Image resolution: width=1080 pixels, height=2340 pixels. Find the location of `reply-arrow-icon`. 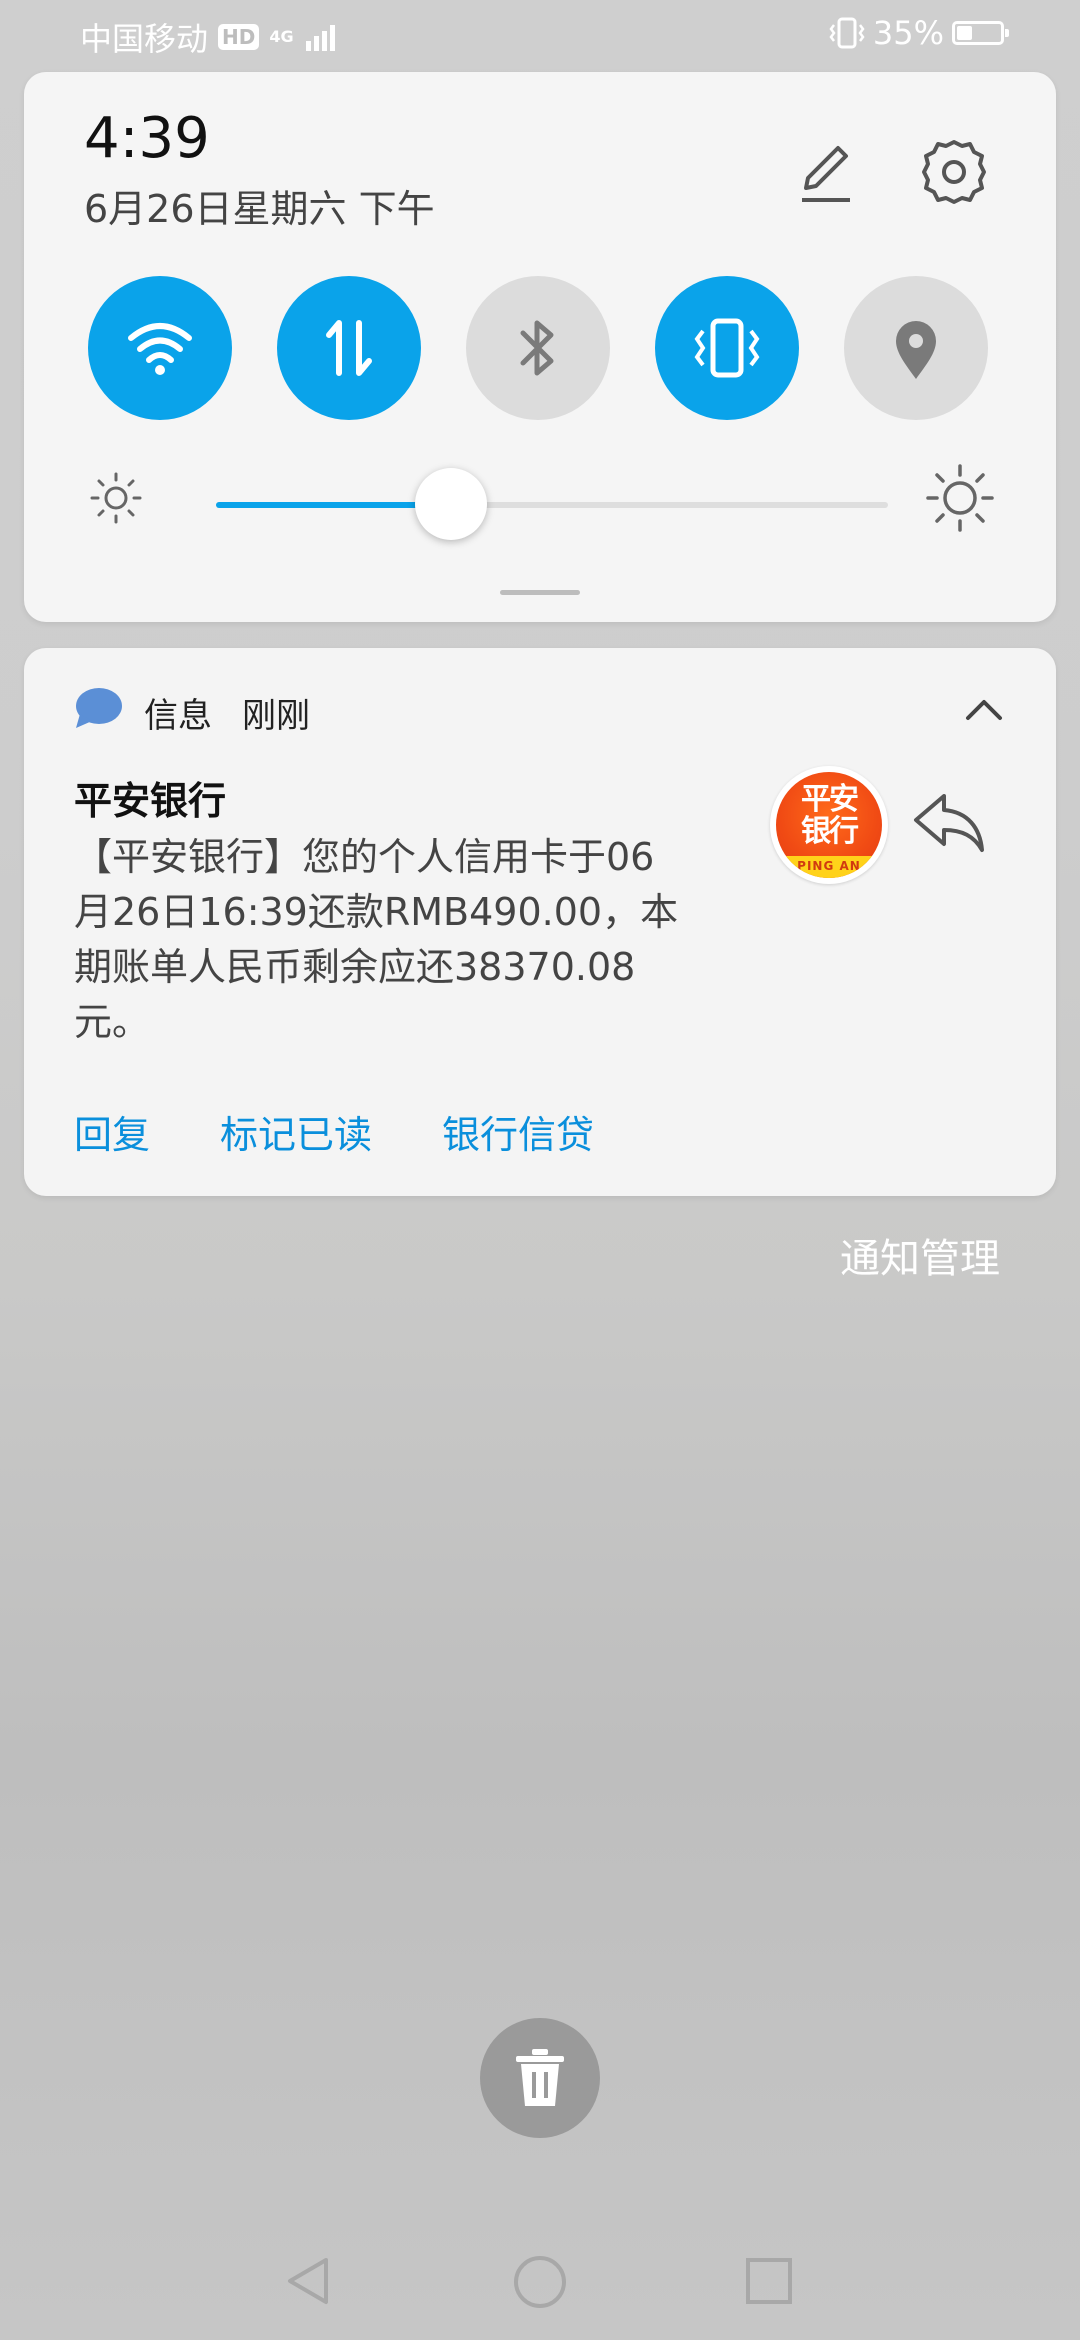

reply-arrow-icon is located at coordinates (949, 823).